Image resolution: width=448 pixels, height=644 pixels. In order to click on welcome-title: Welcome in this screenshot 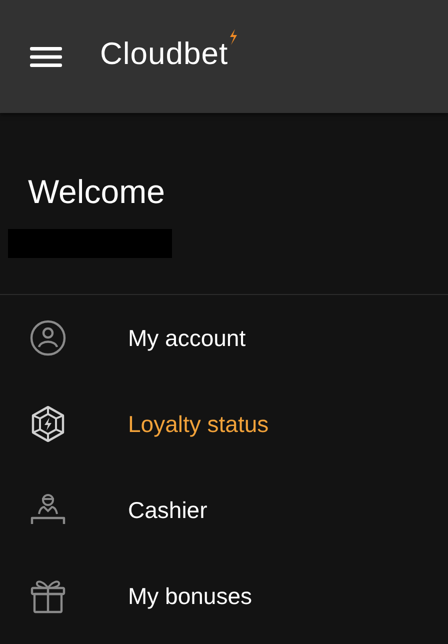, I will do `click(97, 192)`.